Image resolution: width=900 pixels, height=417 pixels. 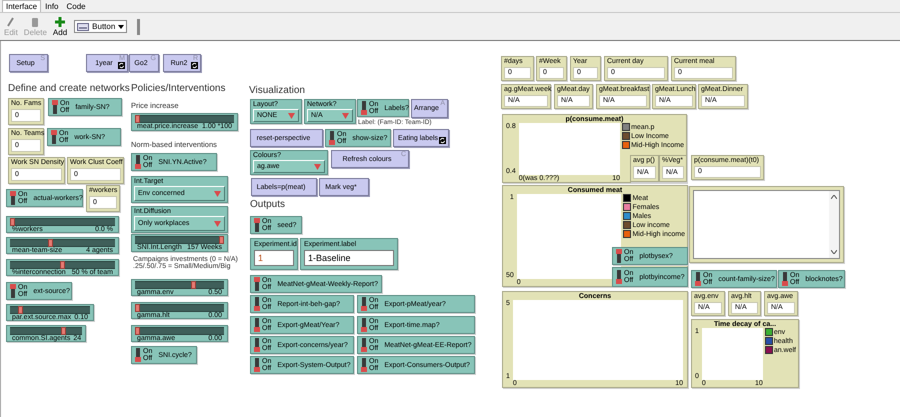 What do you see at coordinates (834, 197) in the screenshot?
I see `scroll-up-icon` at bounding box center [834, 197].